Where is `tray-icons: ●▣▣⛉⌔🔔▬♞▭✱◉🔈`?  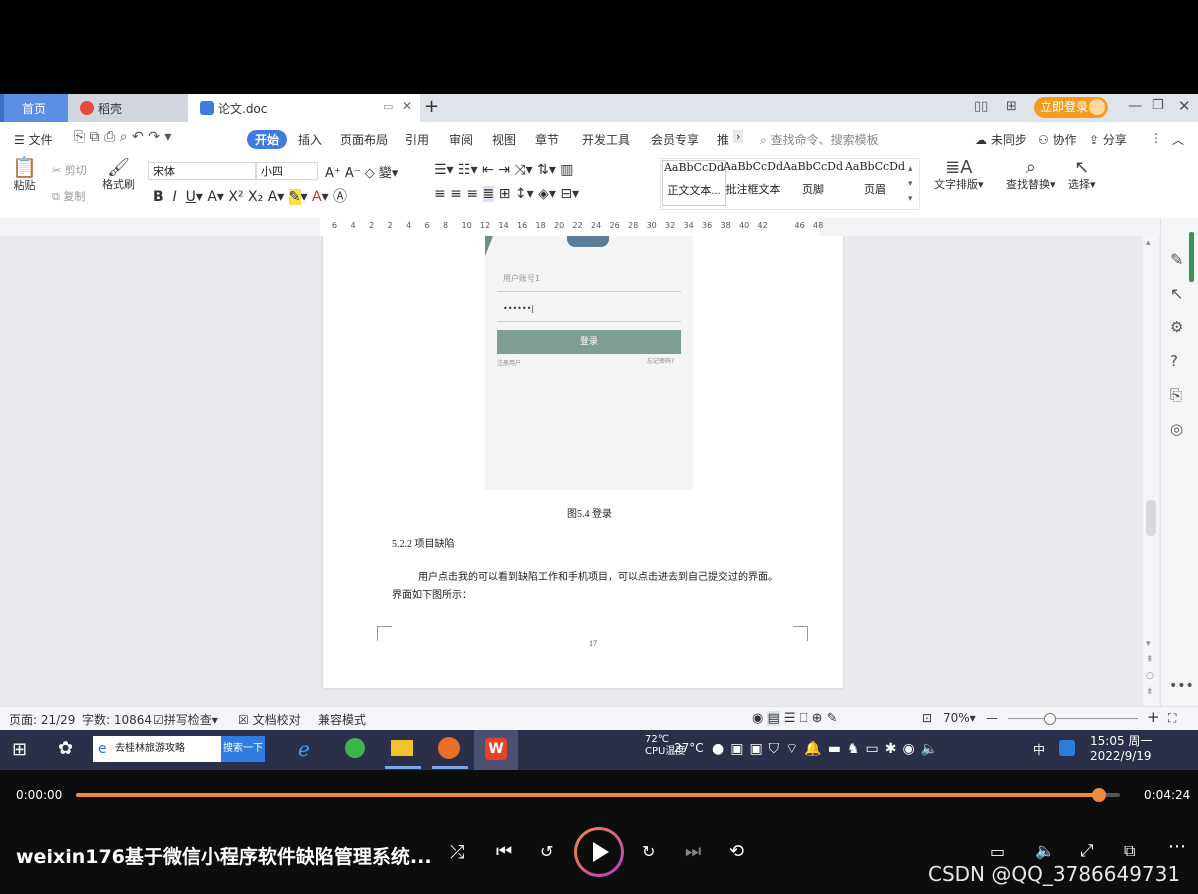
tray-icons: ●▣▣⛉⌔🔔▬♞▭✱◉🔈 is located at coordinates (828, 749).